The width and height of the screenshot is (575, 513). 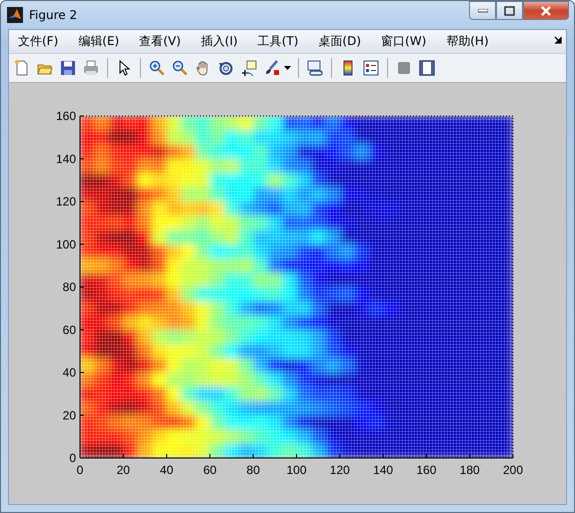 I want to click on zoom-out-icon, so click(x=180, y=68).